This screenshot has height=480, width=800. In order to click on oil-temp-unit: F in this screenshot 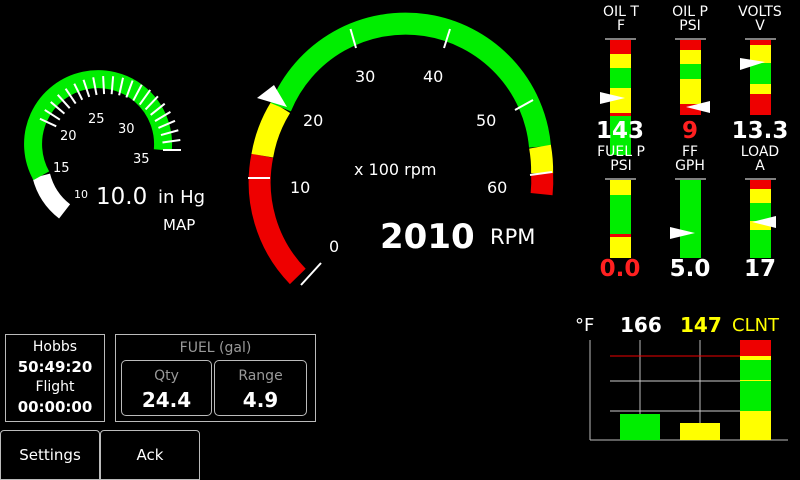, I will do `click(621, 26)`.